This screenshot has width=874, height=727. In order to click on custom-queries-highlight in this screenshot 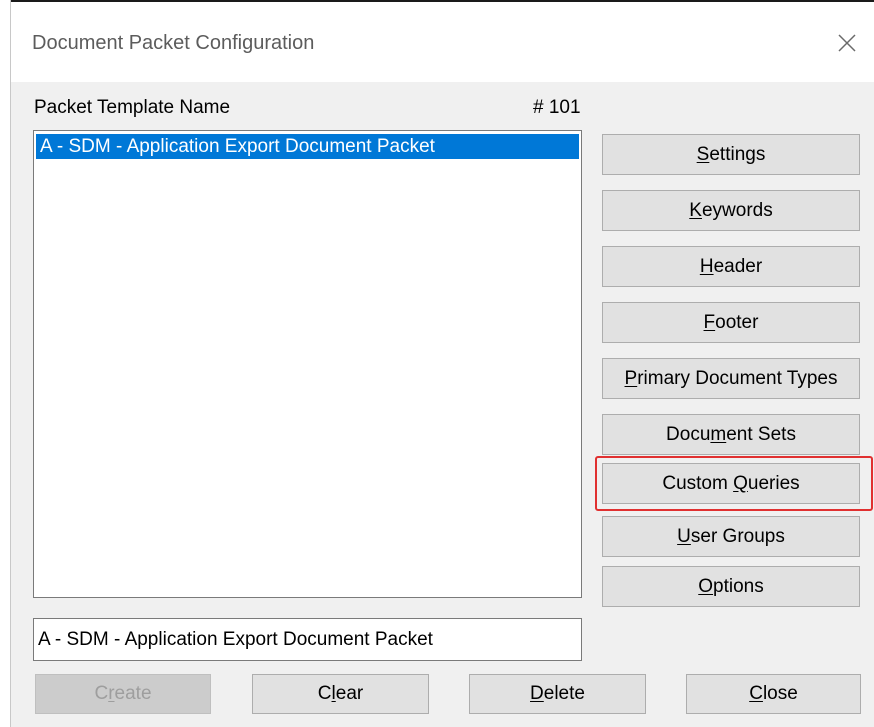, I will do `click(734, 483)`.